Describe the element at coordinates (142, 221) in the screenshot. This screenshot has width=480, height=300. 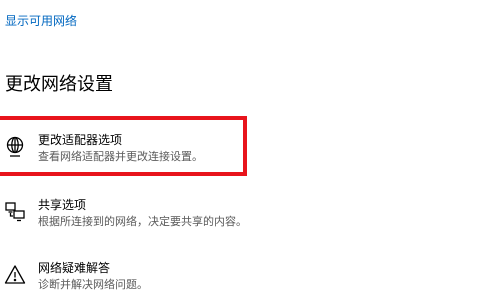
I see `option-description: 根据所连接到的网络，决定要共享的内容。` at that location.